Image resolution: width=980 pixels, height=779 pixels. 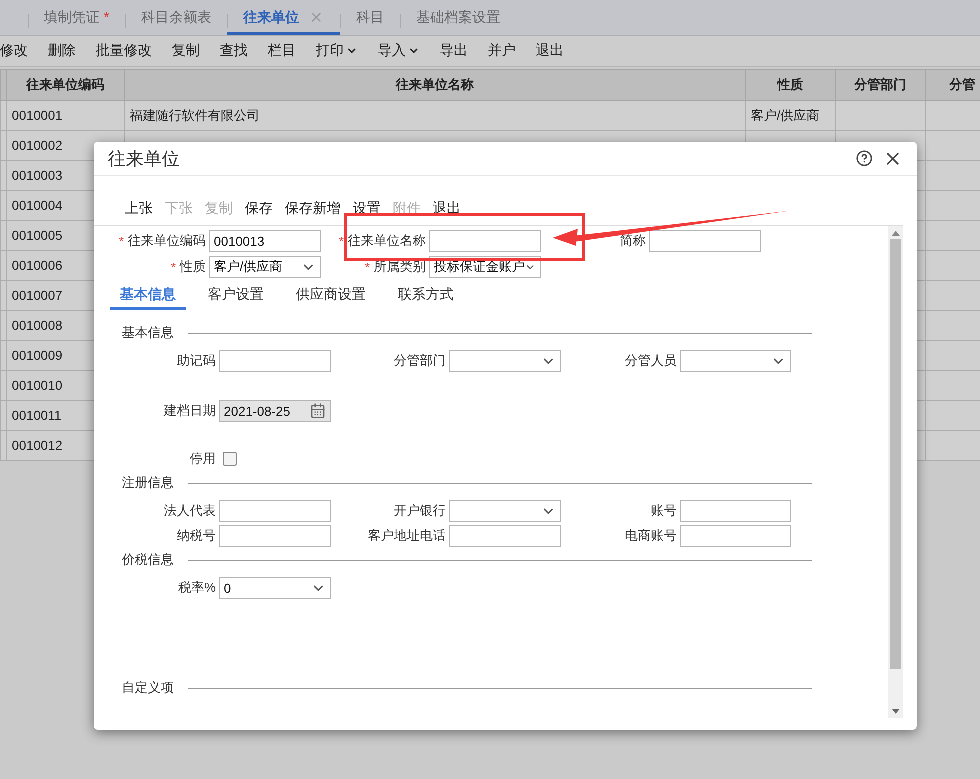 I want to click on toolbar-button: 复制, so click(x=191, y=51).